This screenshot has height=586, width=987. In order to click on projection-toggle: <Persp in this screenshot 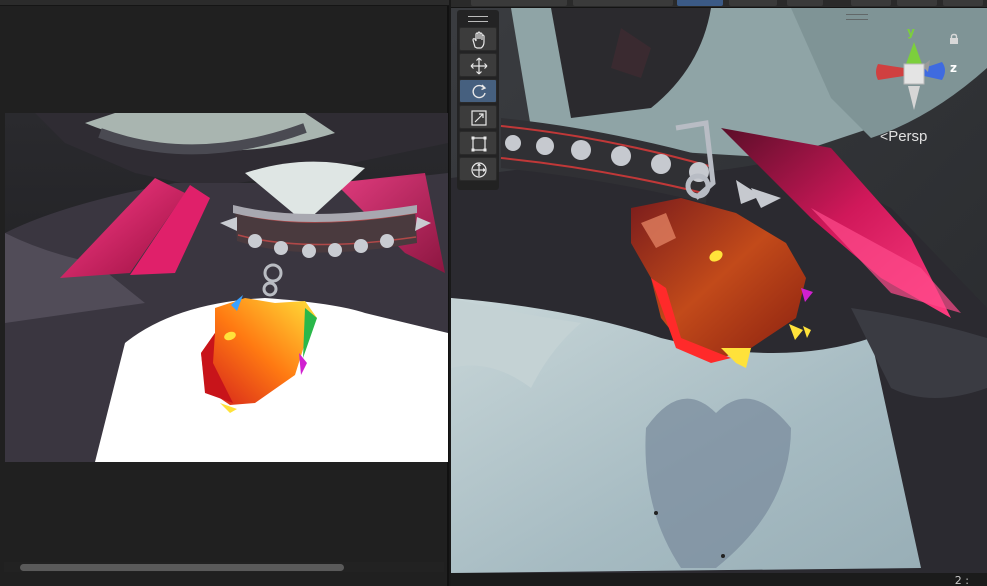, I will do `click(903, 136)`.